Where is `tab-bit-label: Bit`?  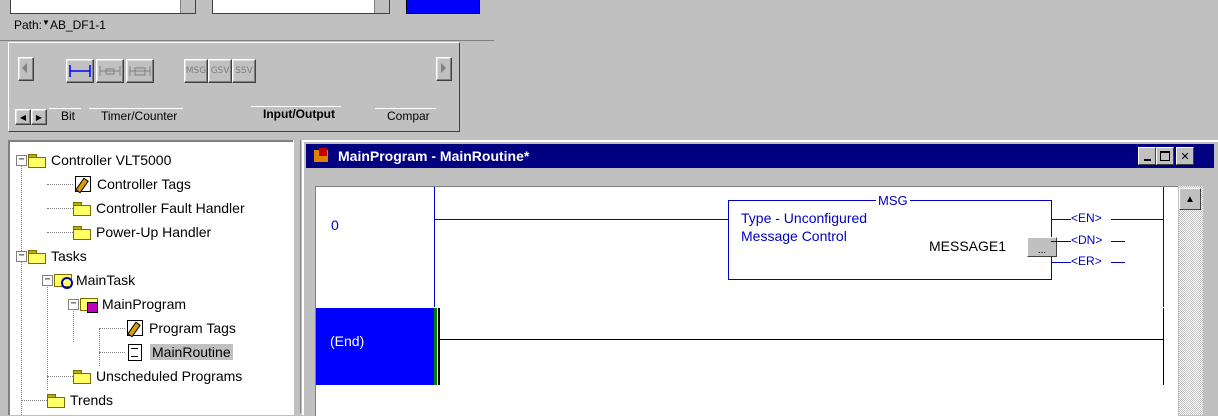
tab-bit-label: Bit is located at coordinates (68, 116).